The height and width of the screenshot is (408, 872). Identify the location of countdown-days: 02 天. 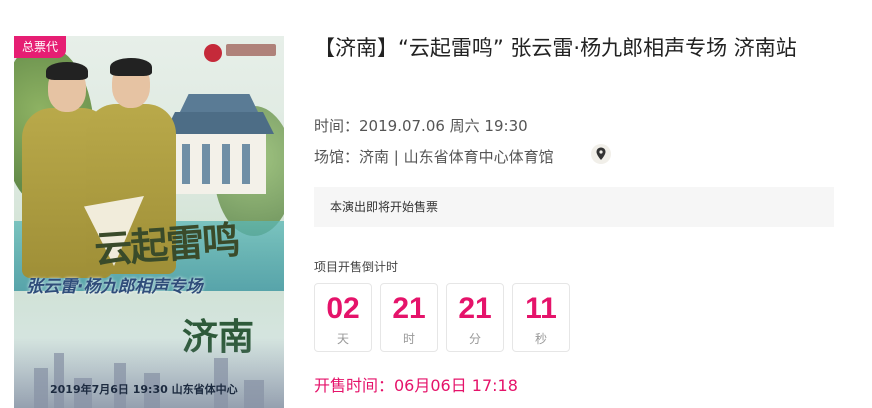
(343, 317).